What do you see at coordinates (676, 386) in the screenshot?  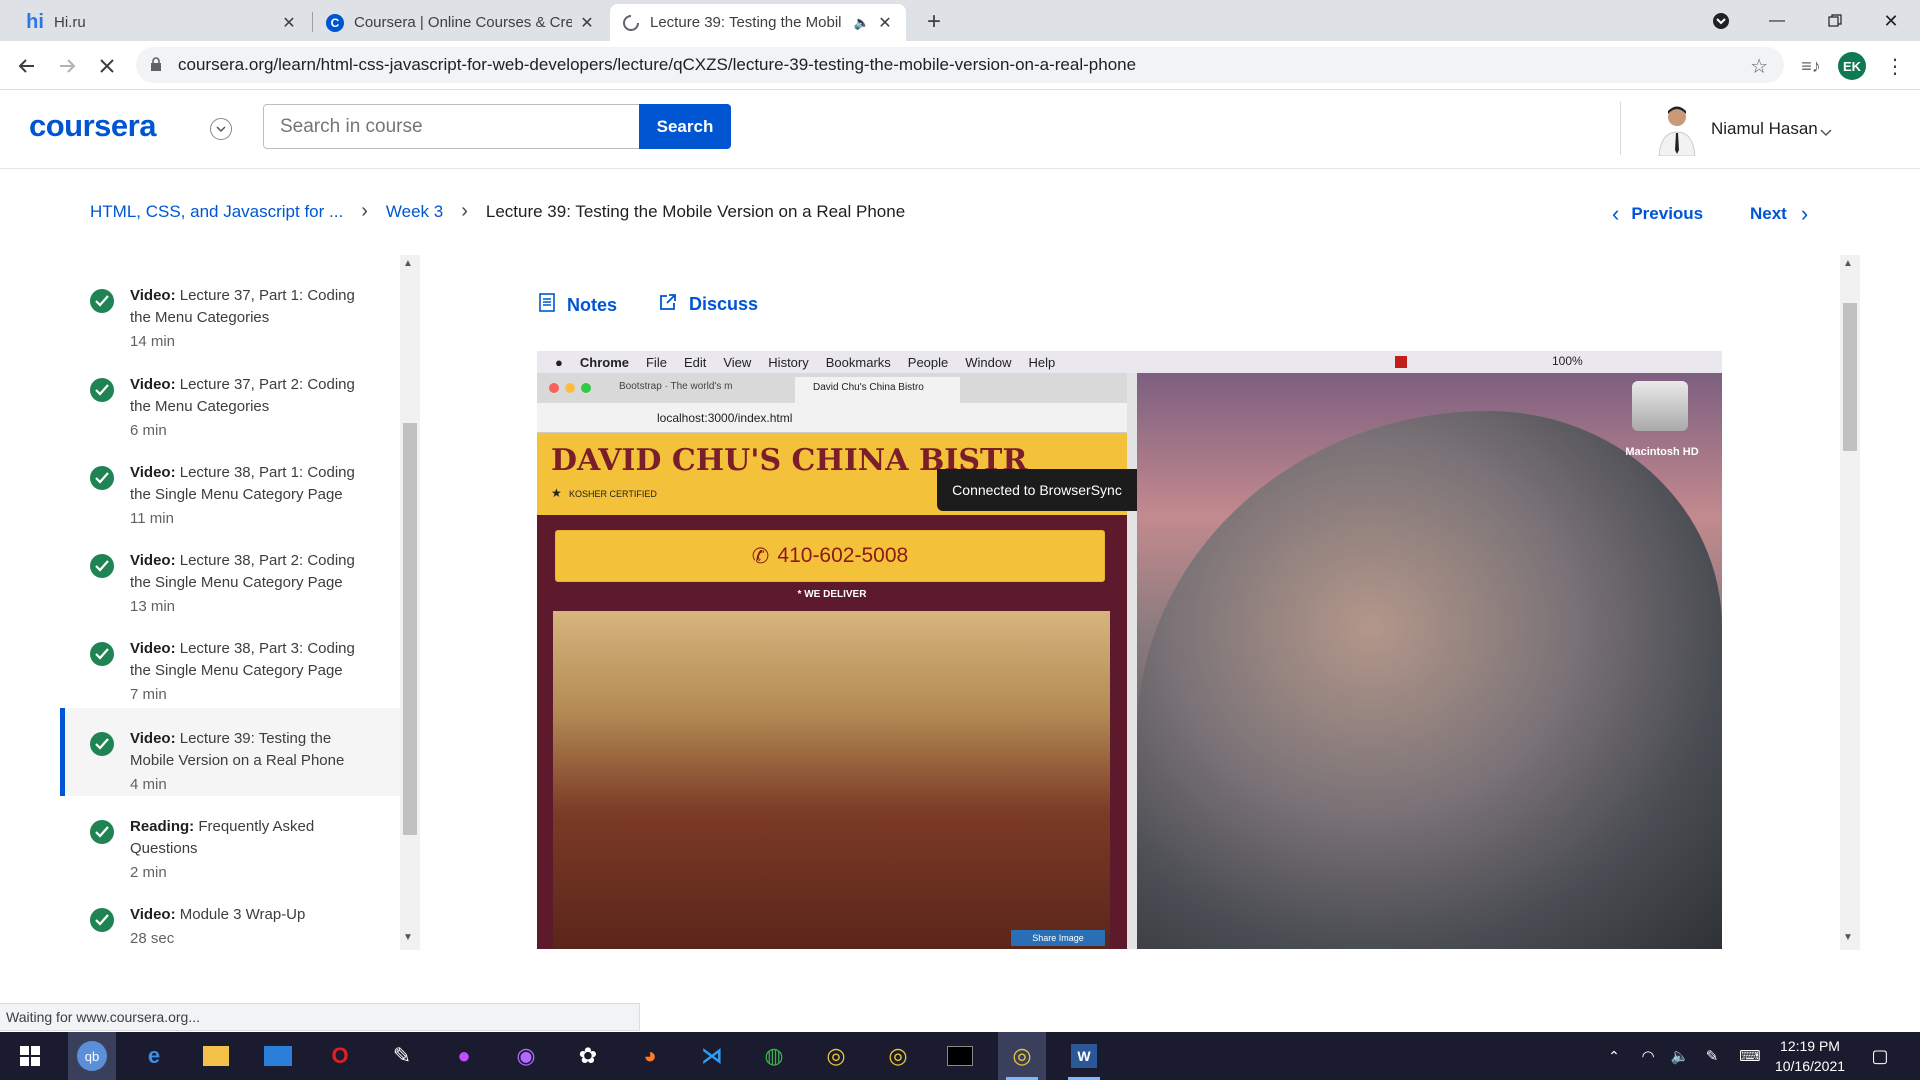 I see `inner-tab: Bootstrap · The world's m` at bounding box center [676, 386].